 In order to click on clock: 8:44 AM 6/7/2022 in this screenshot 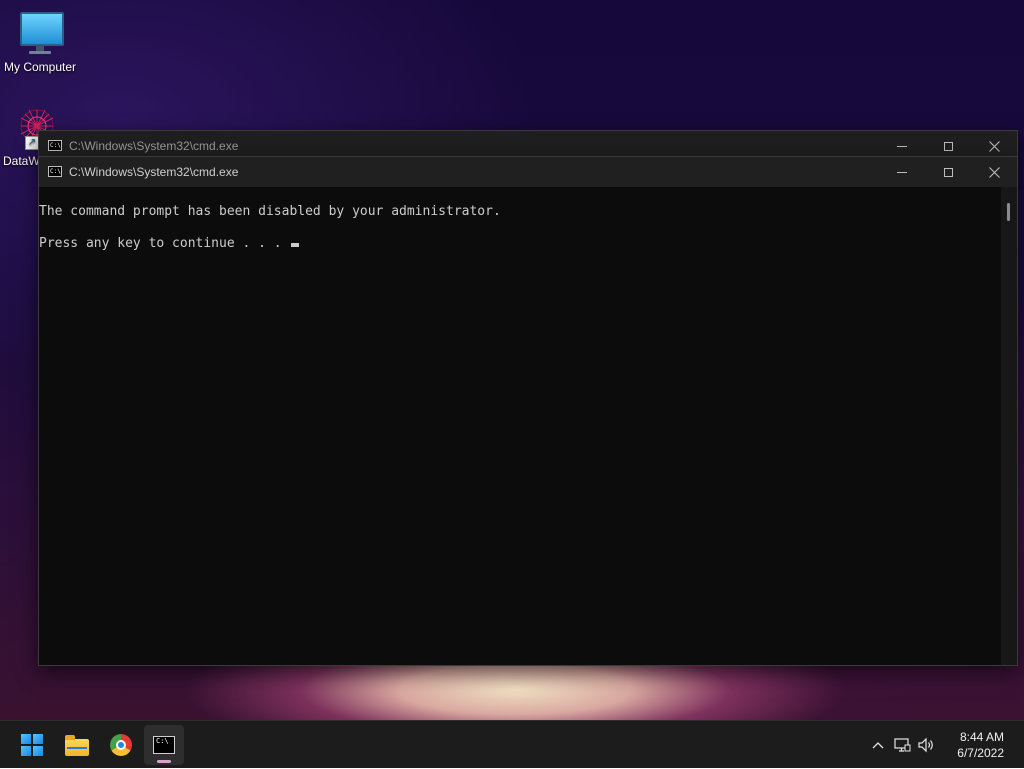, I will do `click(980, 745)`.